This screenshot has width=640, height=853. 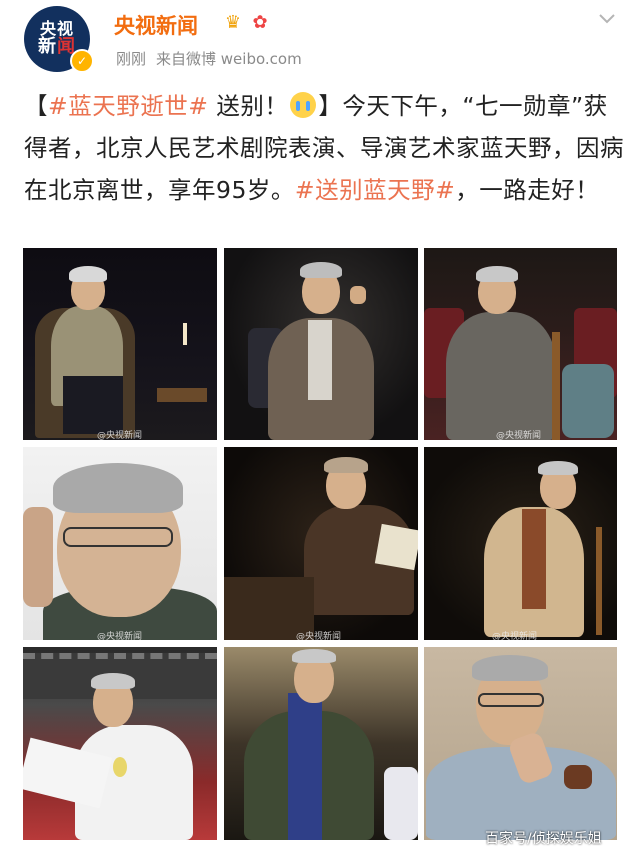 I want to click on verified-icon: ✓, so click(x=82, y=61).